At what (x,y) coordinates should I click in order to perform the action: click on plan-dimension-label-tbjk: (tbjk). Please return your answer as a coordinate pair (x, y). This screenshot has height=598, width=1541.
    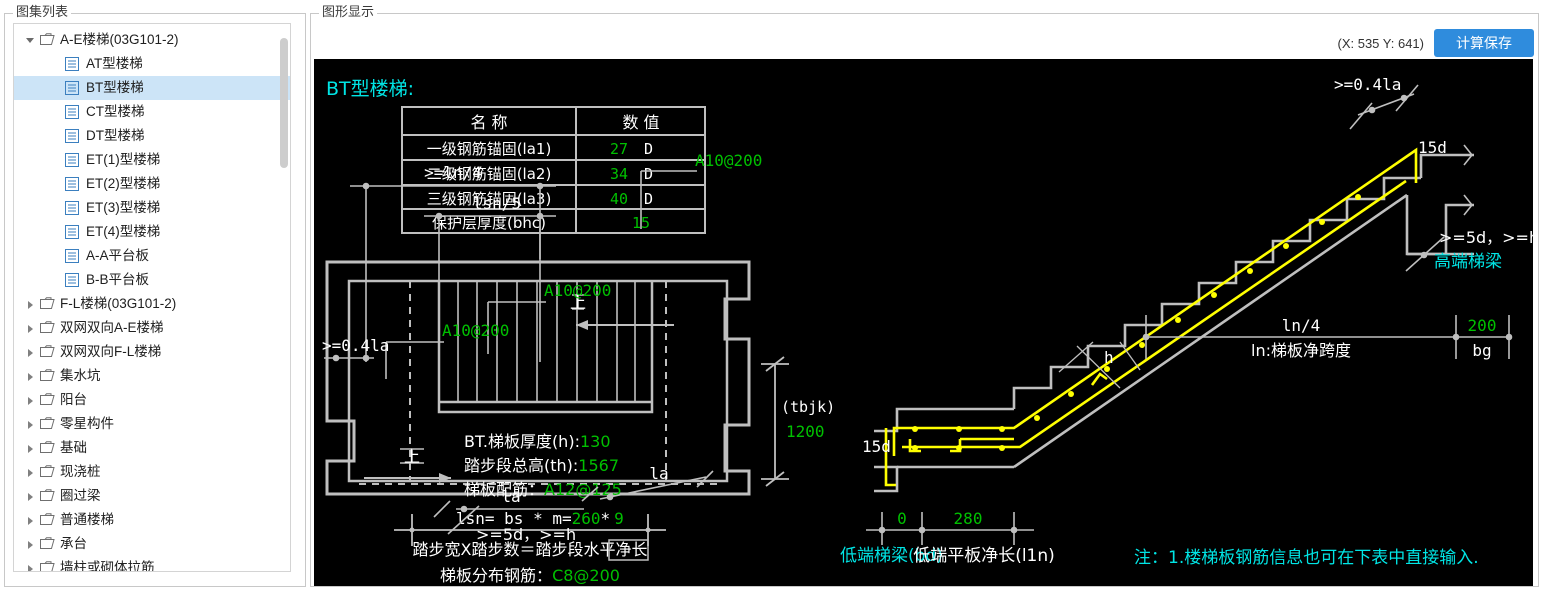
    Looking at the image, I should click on (808, 407).